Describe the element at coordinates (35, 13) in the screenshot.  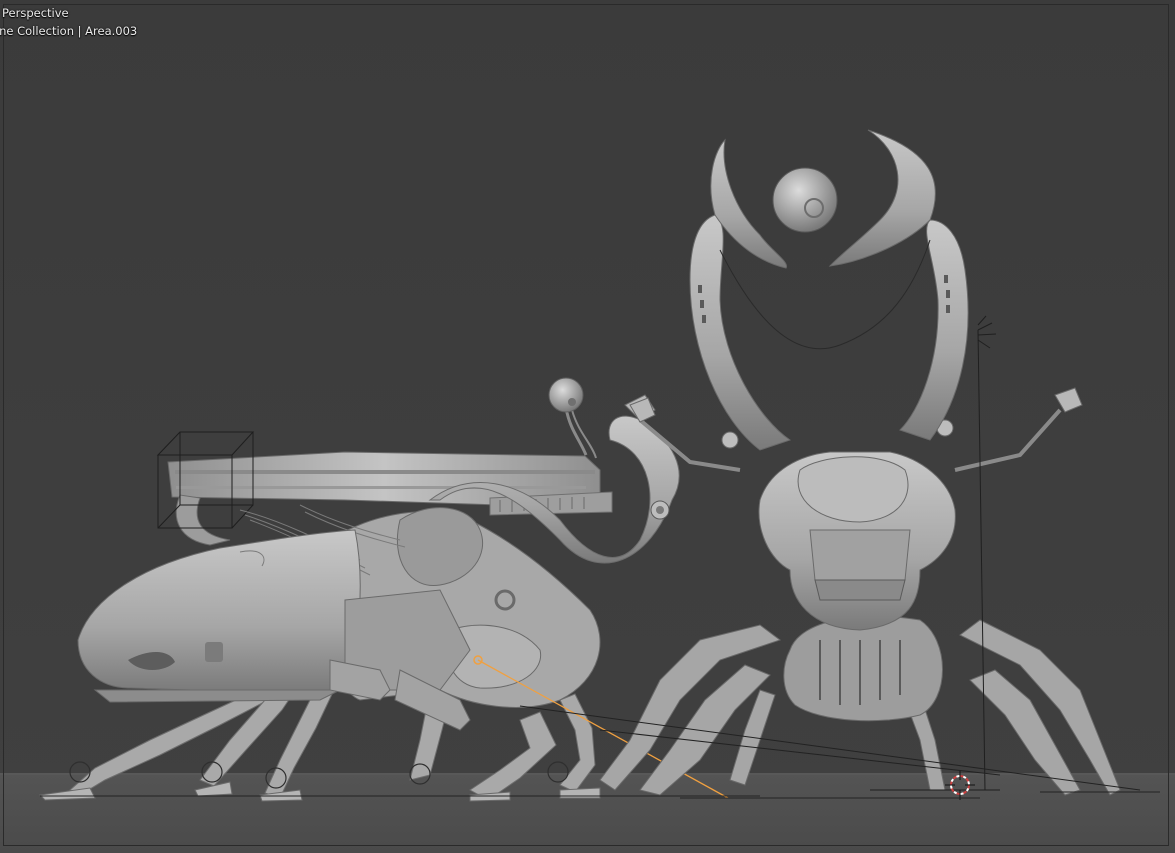
I see `view-name-label: Perspective` at that location.